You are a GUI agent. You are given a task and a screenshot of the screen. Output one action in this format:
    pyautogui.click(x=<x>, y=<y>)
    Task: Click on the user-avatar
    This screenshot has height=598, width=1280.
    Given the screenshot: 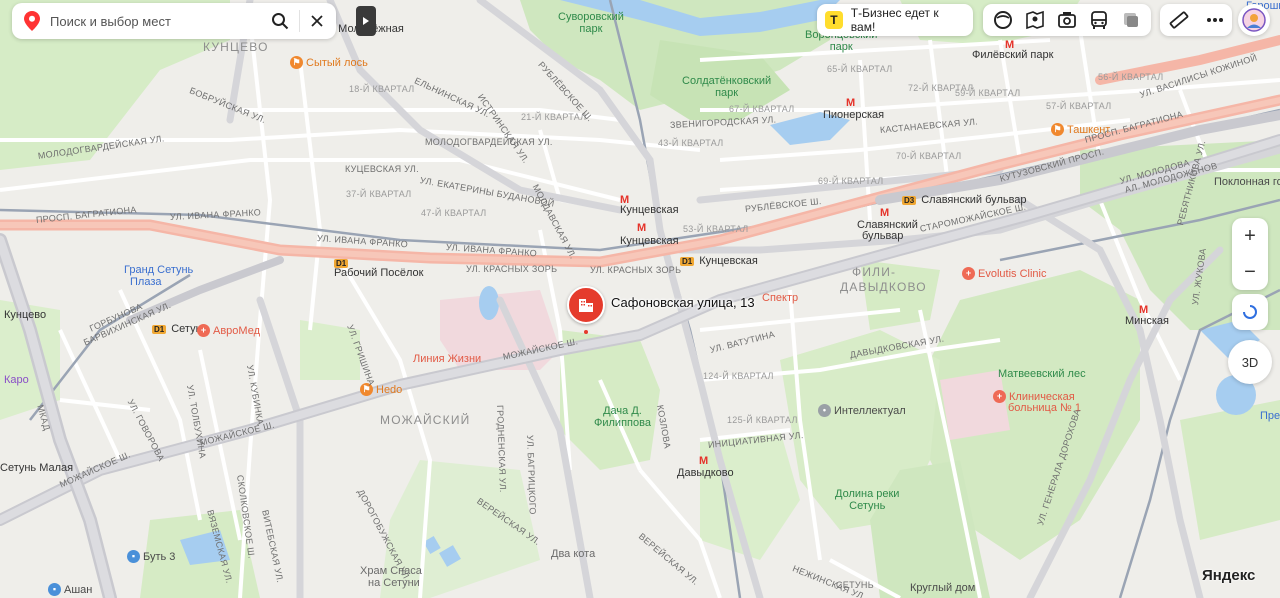 What is the action you would take?
    pyautogui.click(x=1254, y=20)
    